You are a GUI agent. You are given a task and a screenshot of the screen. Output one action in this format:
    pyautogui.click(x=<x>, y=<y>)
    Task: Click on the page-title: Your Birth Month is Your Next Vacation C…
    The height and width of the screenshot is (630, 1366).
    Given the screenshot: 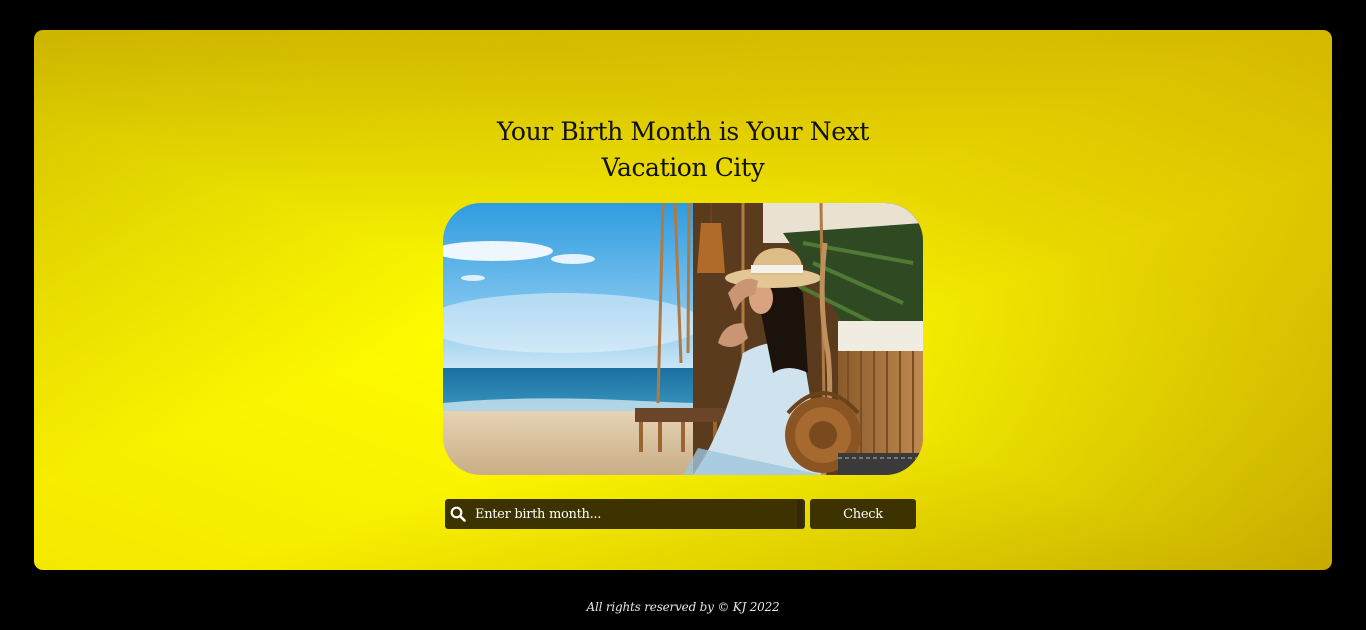 What is the action you would take?
    pyautogui.click(x=683, y=150)
    